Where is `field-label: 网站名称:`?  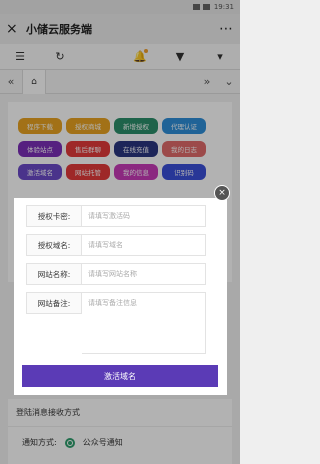
field-label: 网站名称: is located at coordinates (54, 274).